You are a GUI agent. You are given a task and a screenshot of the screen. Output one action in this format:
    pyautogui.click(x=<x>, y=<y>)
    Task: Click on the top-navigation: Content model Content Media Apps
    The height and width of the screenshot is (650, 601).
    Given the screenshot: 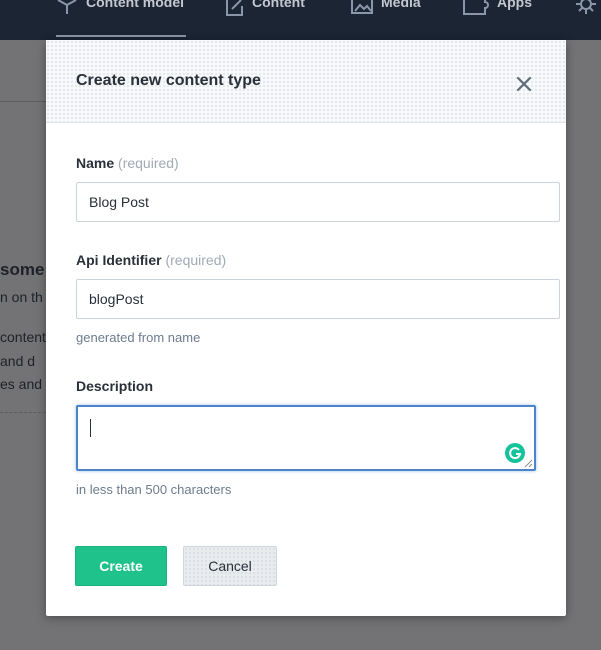 What is the action you would take?
    pyautogui.click(x=300, y=20)
    